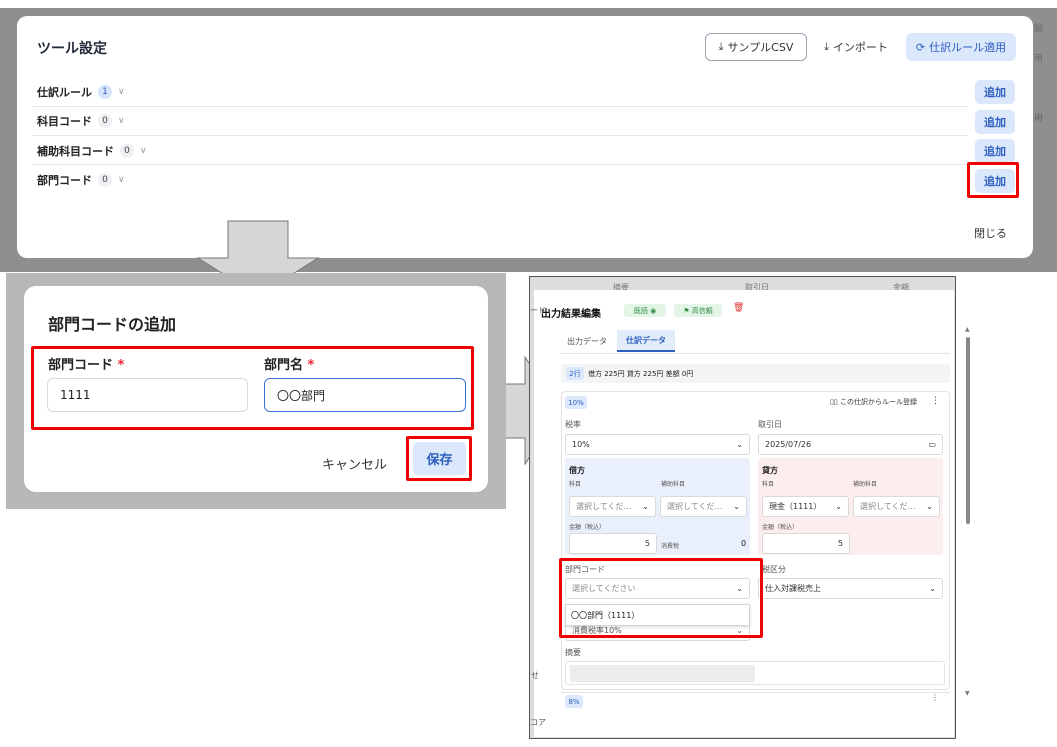 The width and height of the screenshot is (1057, 747). Describe the element at coordinates (81, 180) in the screenshot. I see `section-department-code: 部門コード 0 ∨` at that location.